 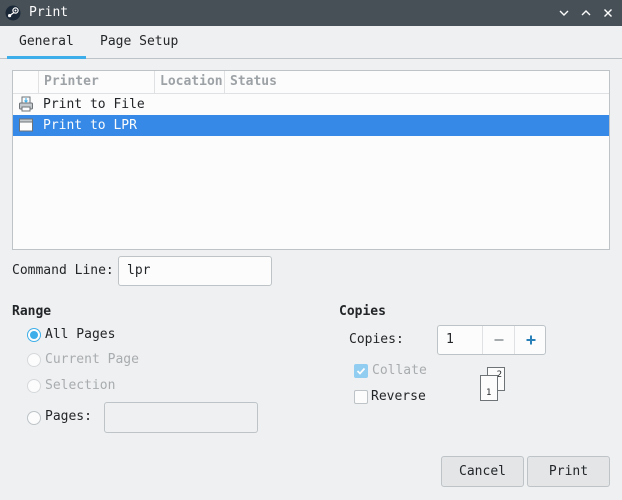 I want to click on plus-icon, so click(x=530, y=340).